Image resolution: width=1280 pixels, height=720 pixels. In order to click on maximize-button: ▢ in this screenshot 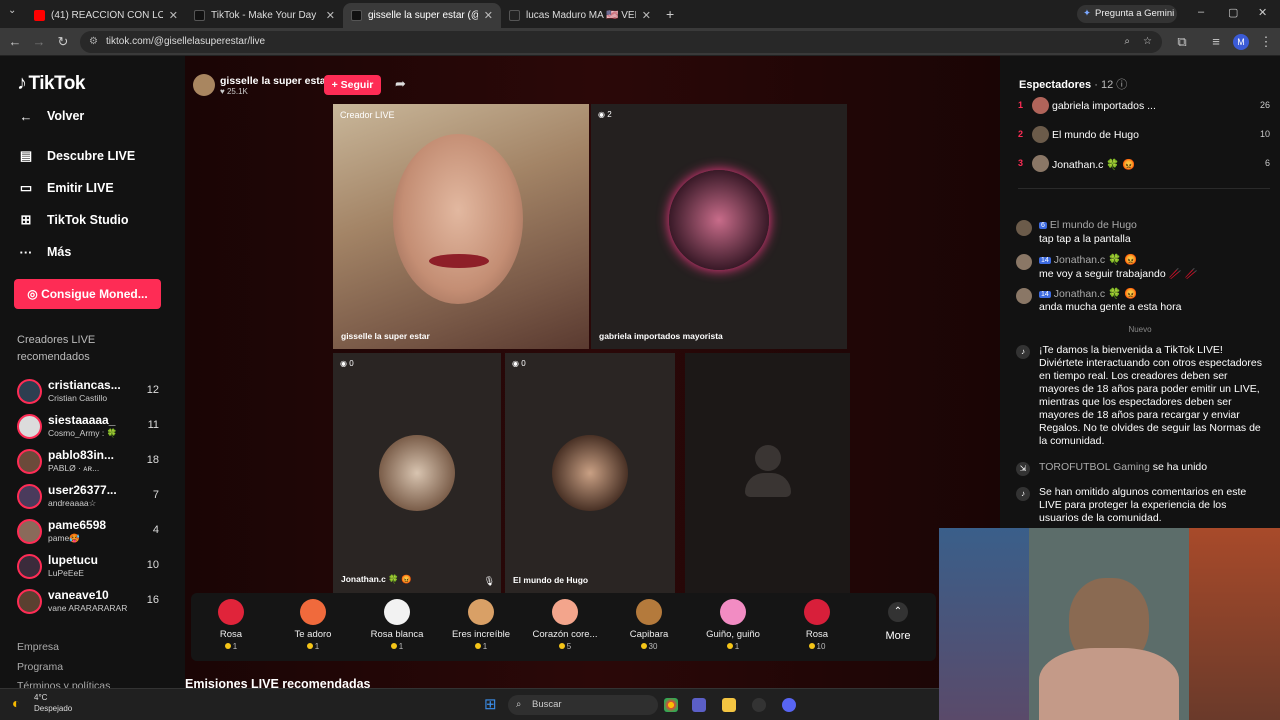, I will do `click(1233, 12)`.